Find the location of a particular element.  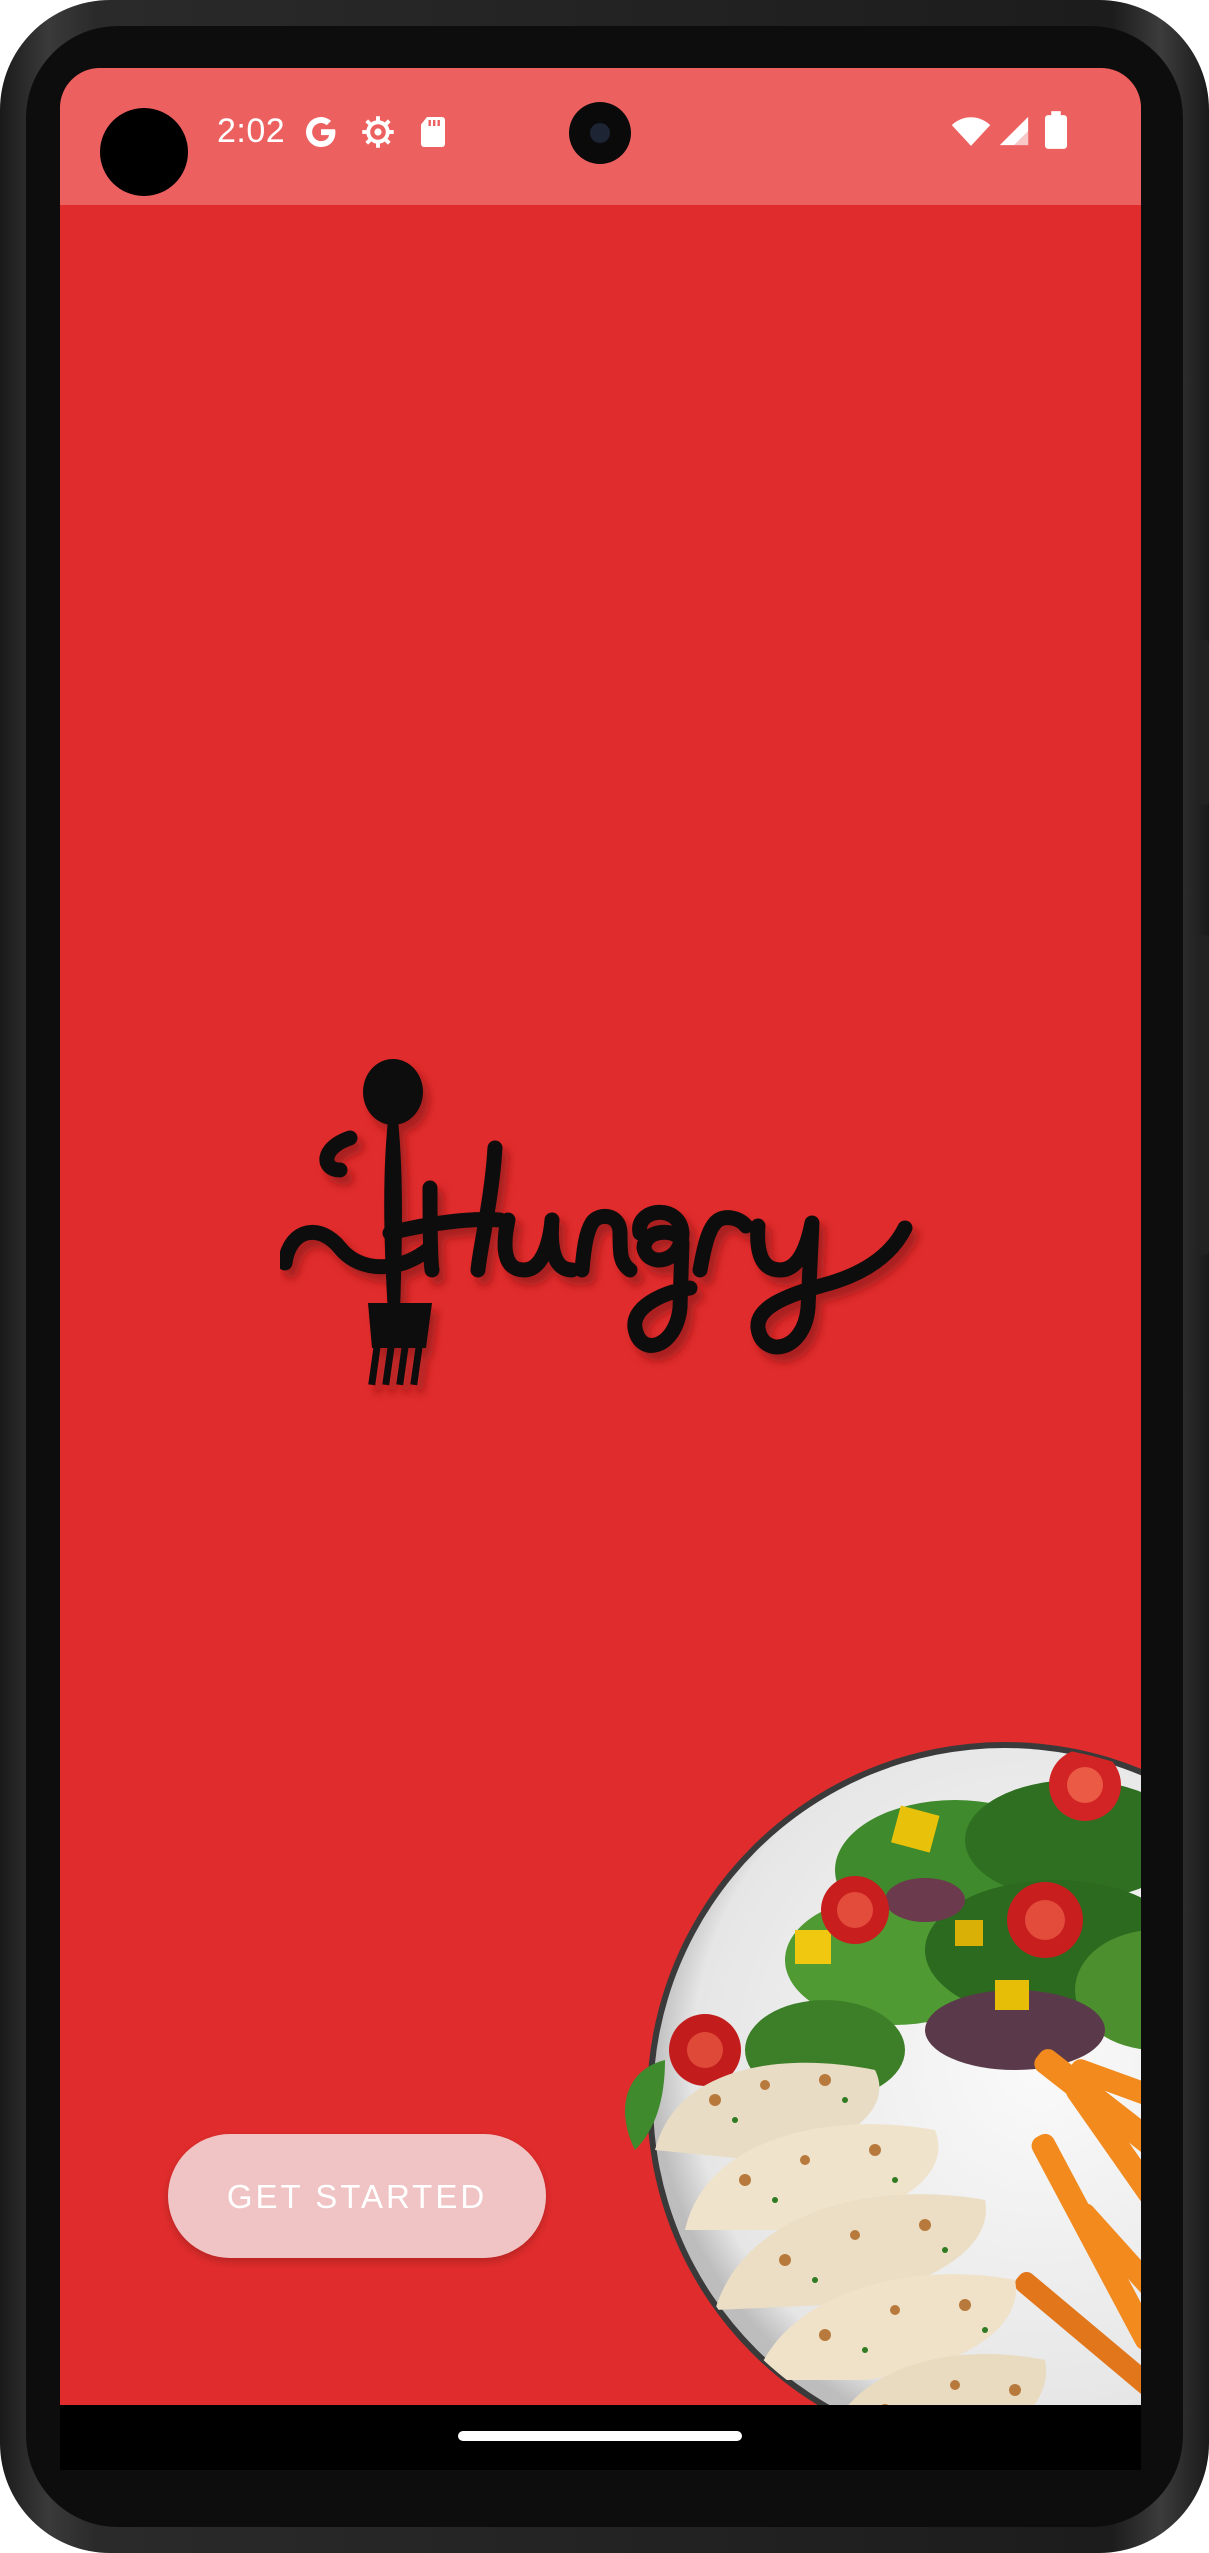

fork-icon is located at coordinates (400, 1344).